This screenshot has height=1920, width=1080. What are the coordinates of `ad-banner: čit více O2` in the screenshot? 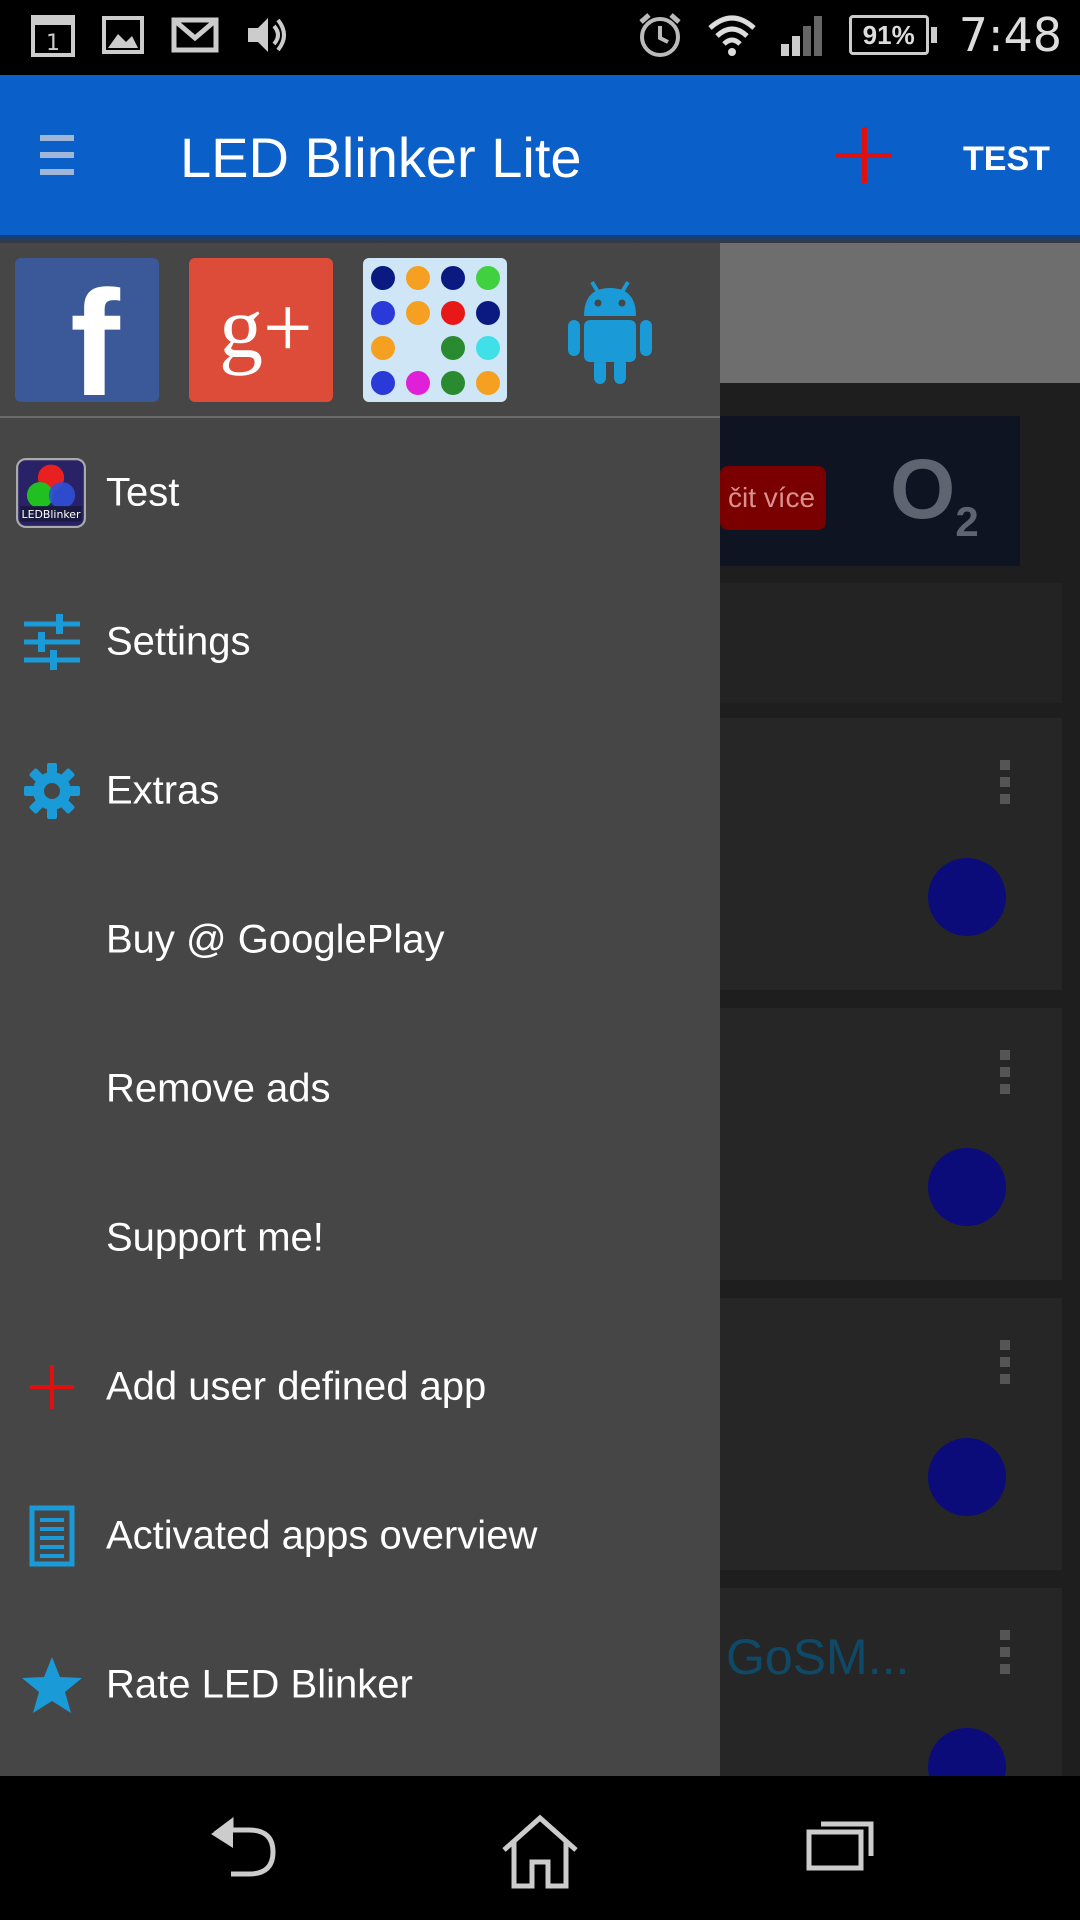 It's located at (870, 491).